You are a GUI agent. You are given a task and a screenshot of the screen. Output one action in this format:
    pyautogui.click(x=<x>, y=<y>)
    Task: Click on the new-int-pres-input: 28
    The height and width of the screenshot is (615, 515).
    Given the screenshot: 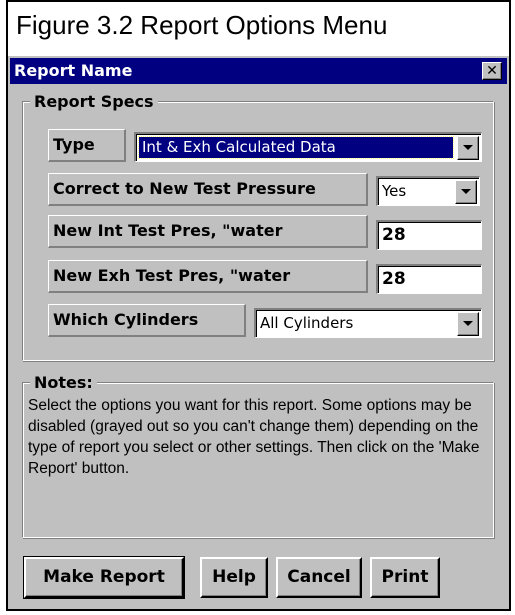 What is the action you would take?
    pyautogui.click(x=429, y=235)
    